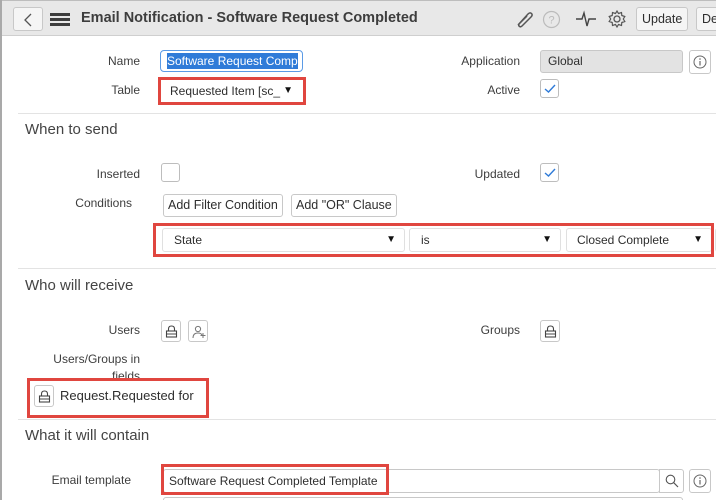  I want to click on name-input: Software Request Comp, so click(231, 61).